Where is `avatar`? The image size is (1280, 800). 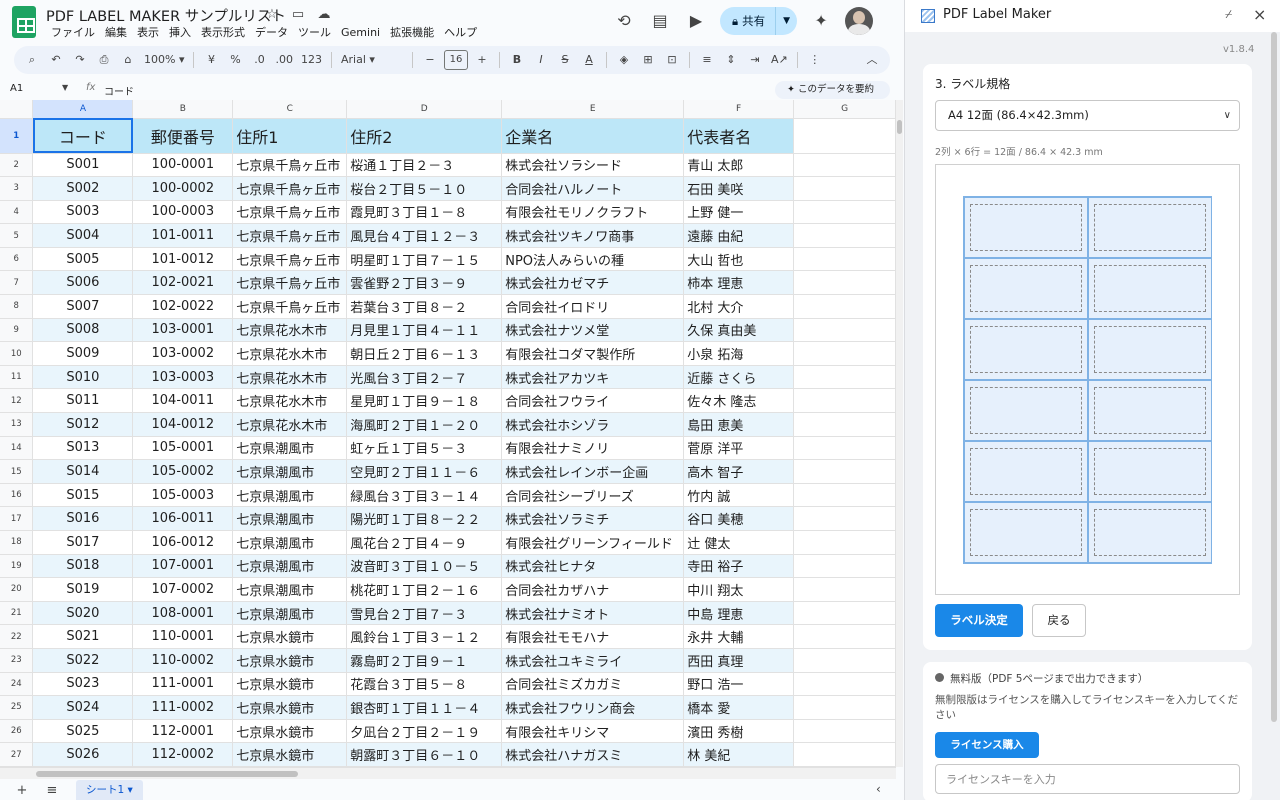 avatar is located at coordinates (859, 21).